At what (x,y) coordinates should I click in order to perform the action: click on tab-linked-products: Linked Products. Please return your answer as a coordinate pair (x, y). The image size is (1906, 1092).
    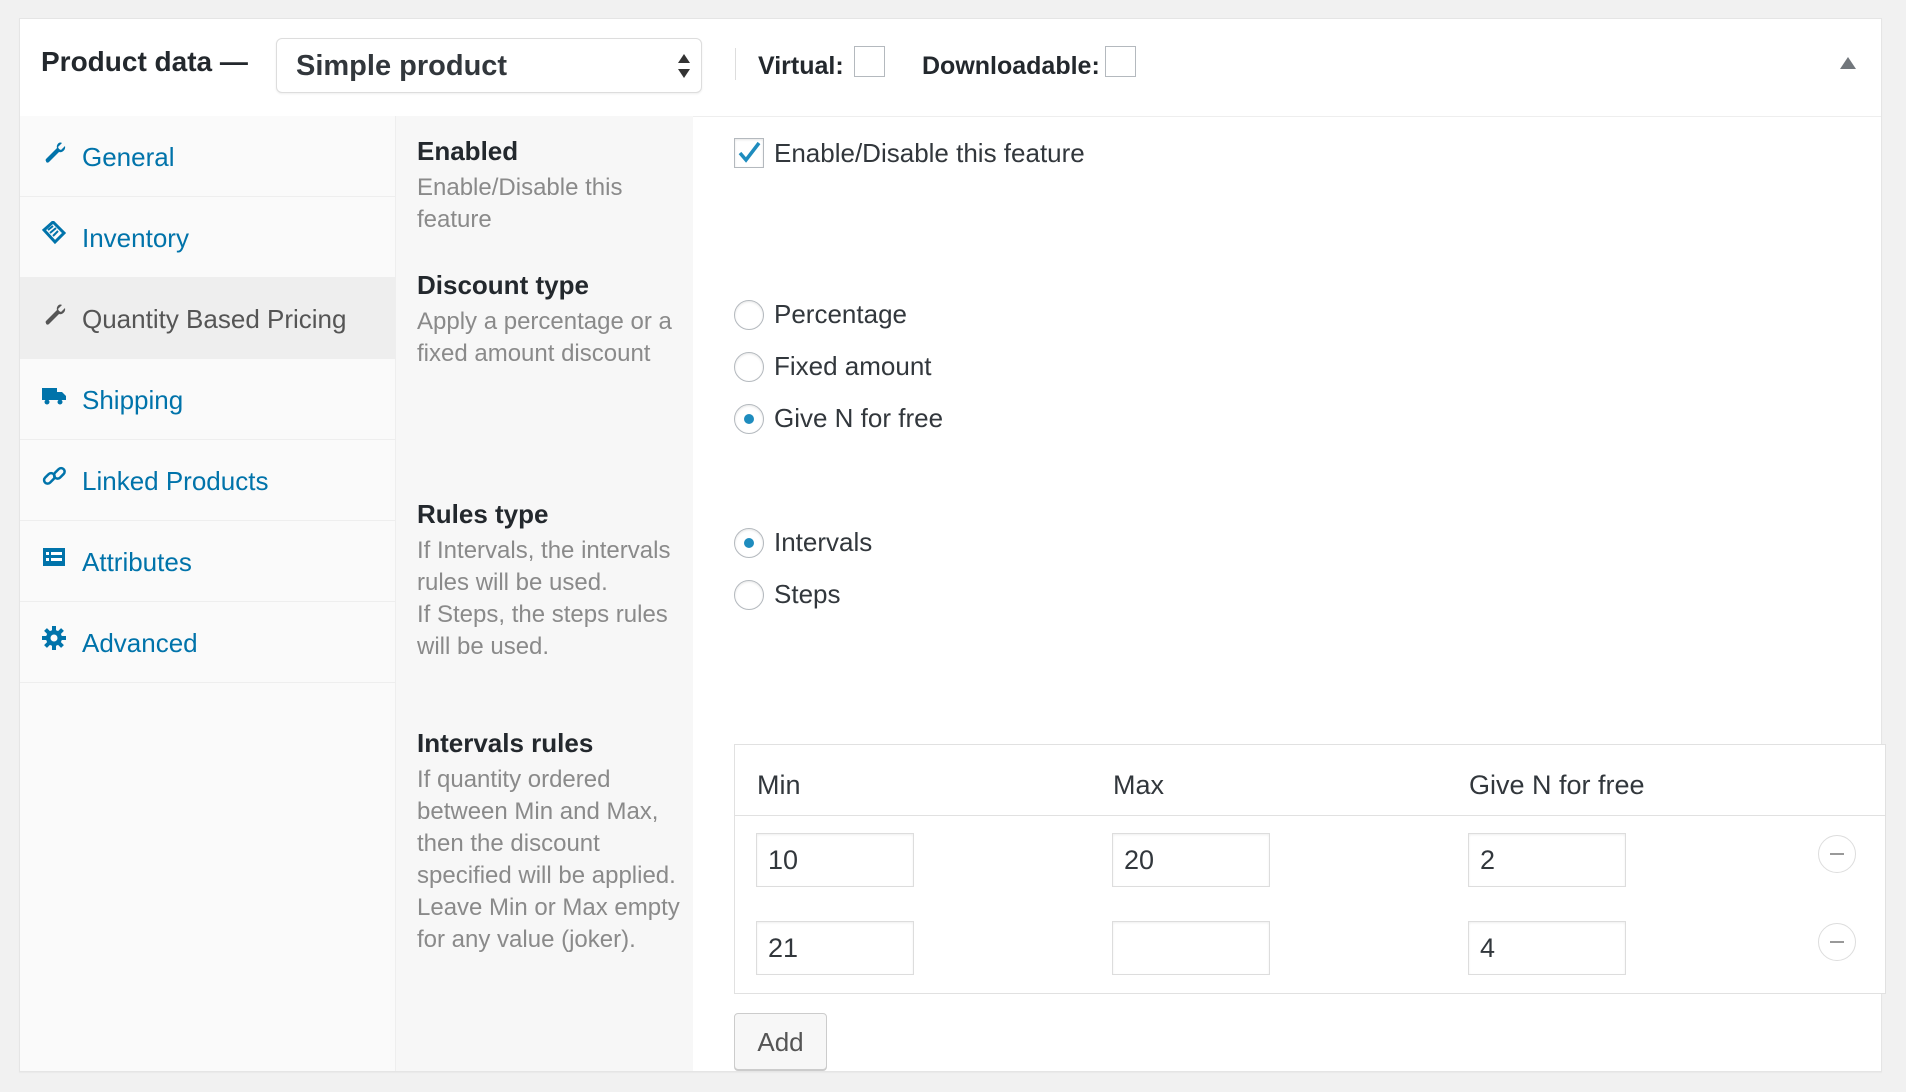
    Looking at the image, I should click on (207, 480).